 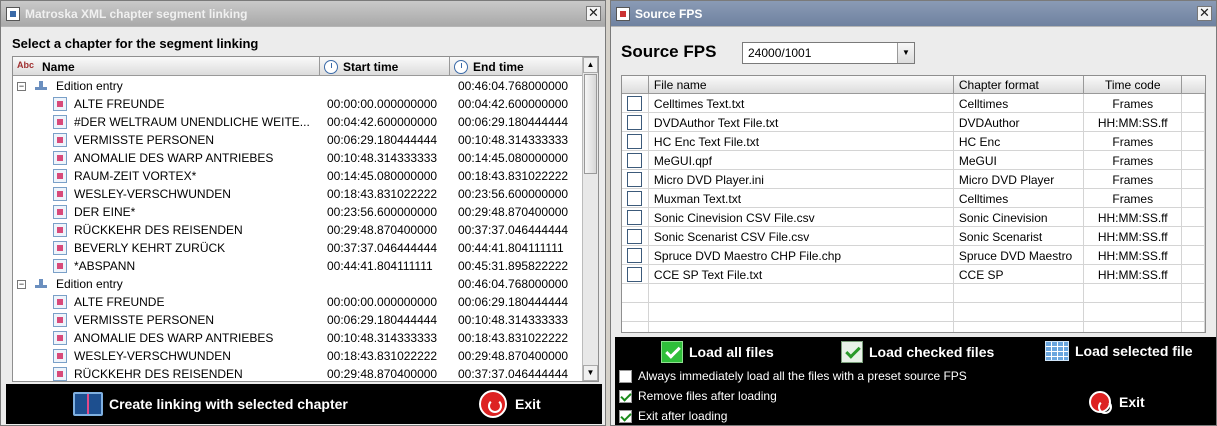 What do you see at coordinates (41, 86) in the screenshot?
I see `edition-icon` at bounding box center [41, 86].